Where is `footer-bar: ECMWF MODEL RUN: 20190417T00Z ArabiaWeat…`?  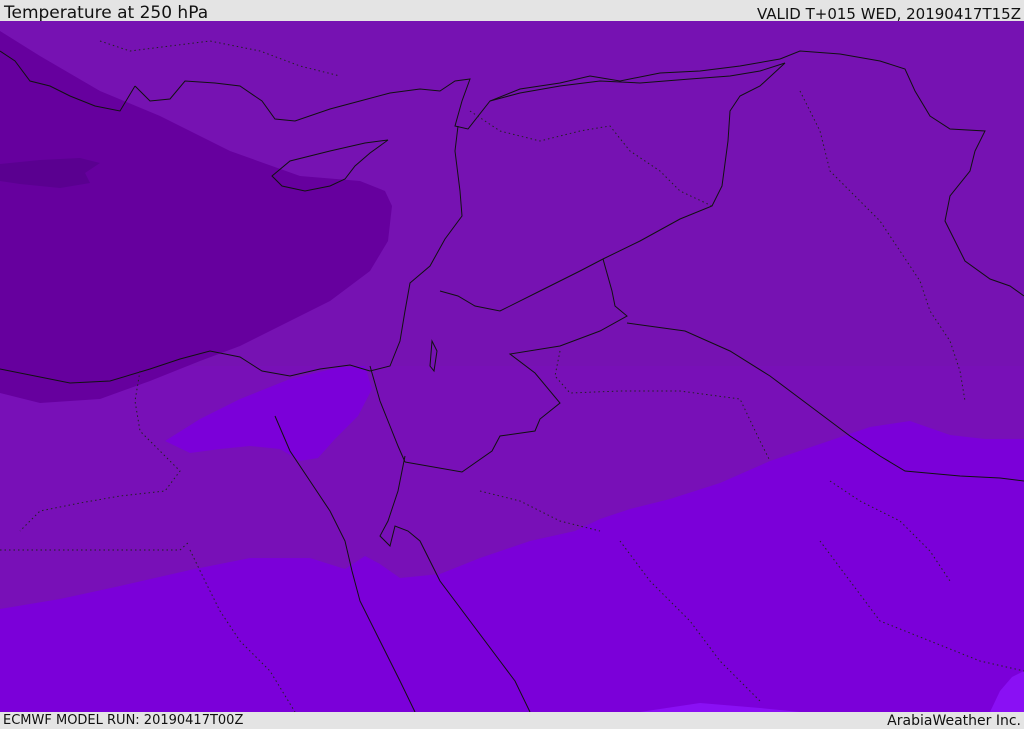
footer-bar: ECMWF MODEL RUN: 20190417T00Z ArabiaWeat… is located at coordinates (512, 720).